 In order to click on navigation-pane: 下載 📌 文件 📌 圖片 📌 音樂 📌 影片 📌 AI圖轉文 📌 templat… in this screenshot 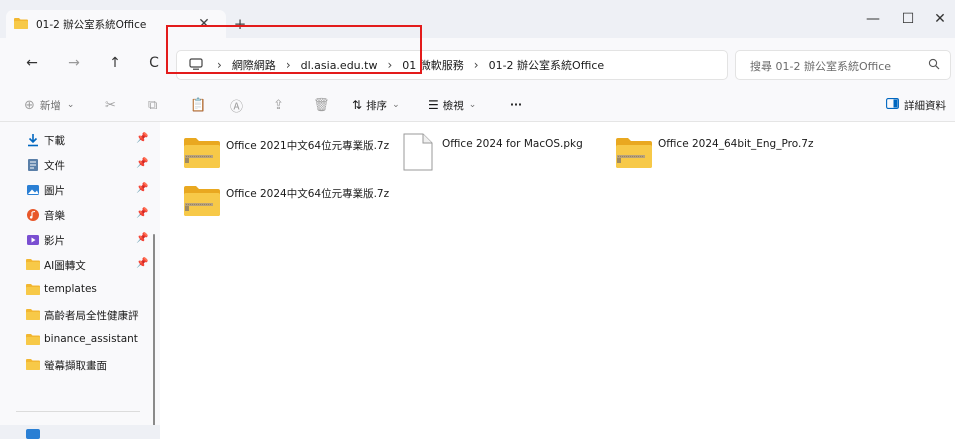, I will do `click(80, 280)`.